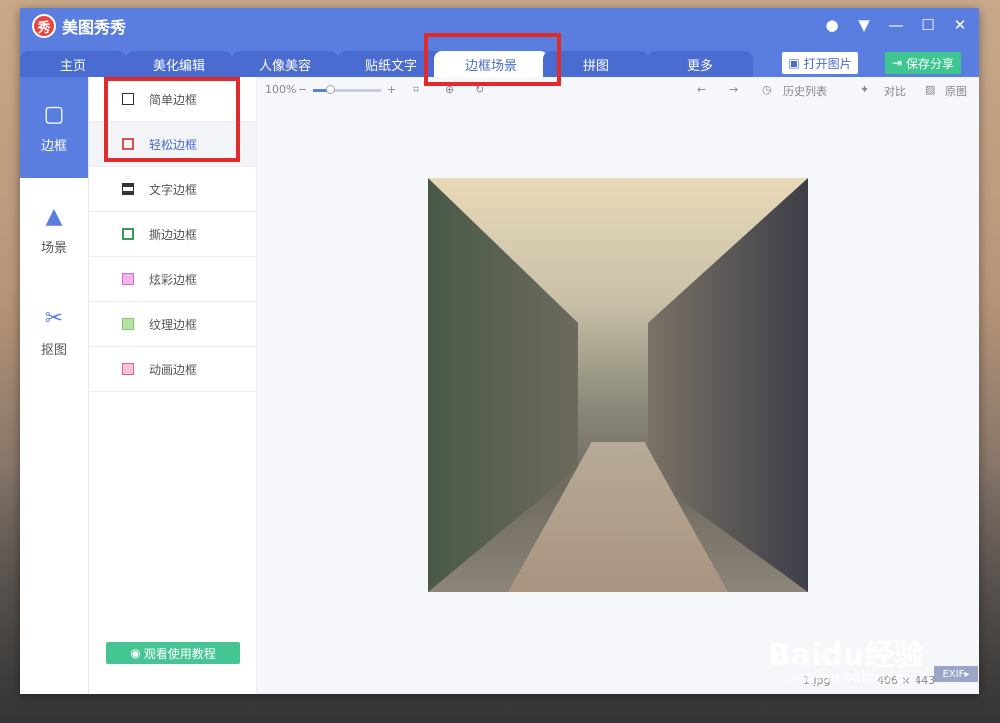 The image size is (1000, 723). I want to click on original-icon: ▨, so click(930, 89).